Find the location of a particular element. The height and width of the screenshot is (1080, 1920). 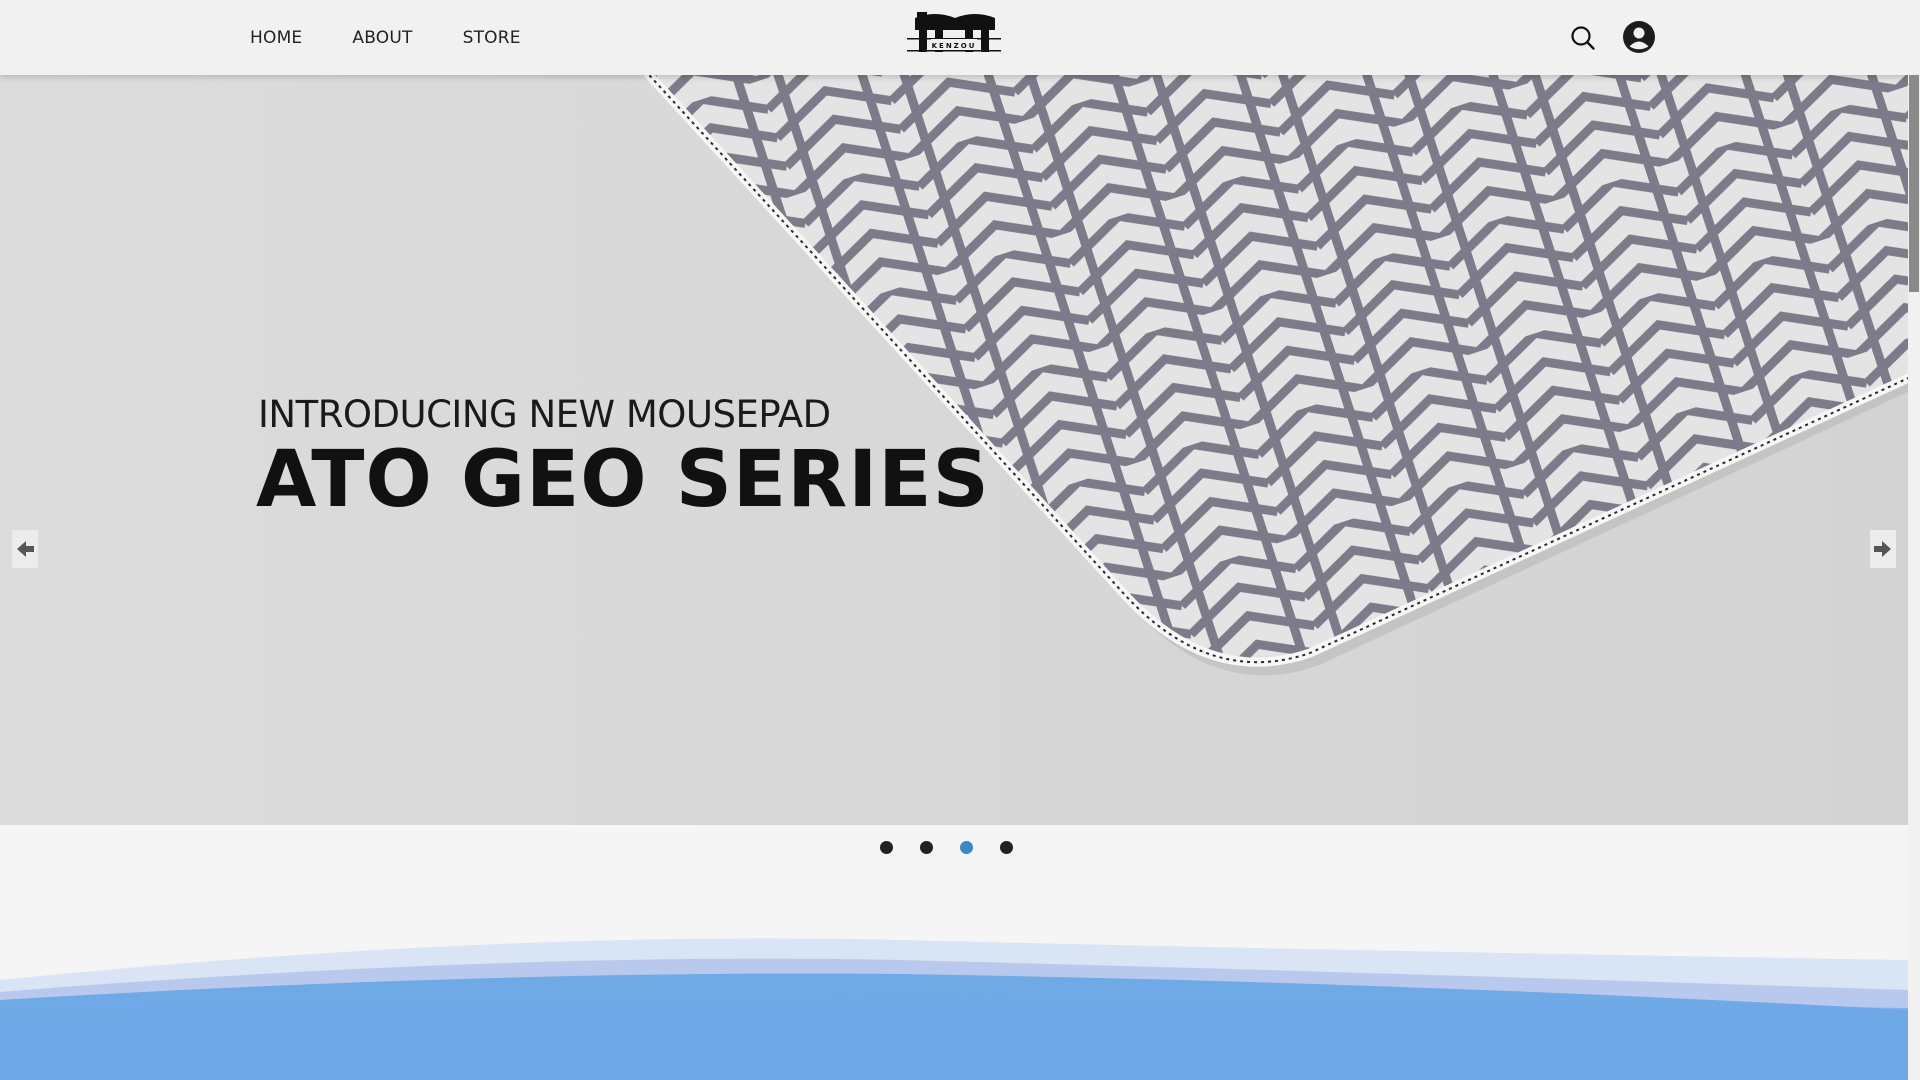

page-scrollbar is located at coordinates (1914, 540).